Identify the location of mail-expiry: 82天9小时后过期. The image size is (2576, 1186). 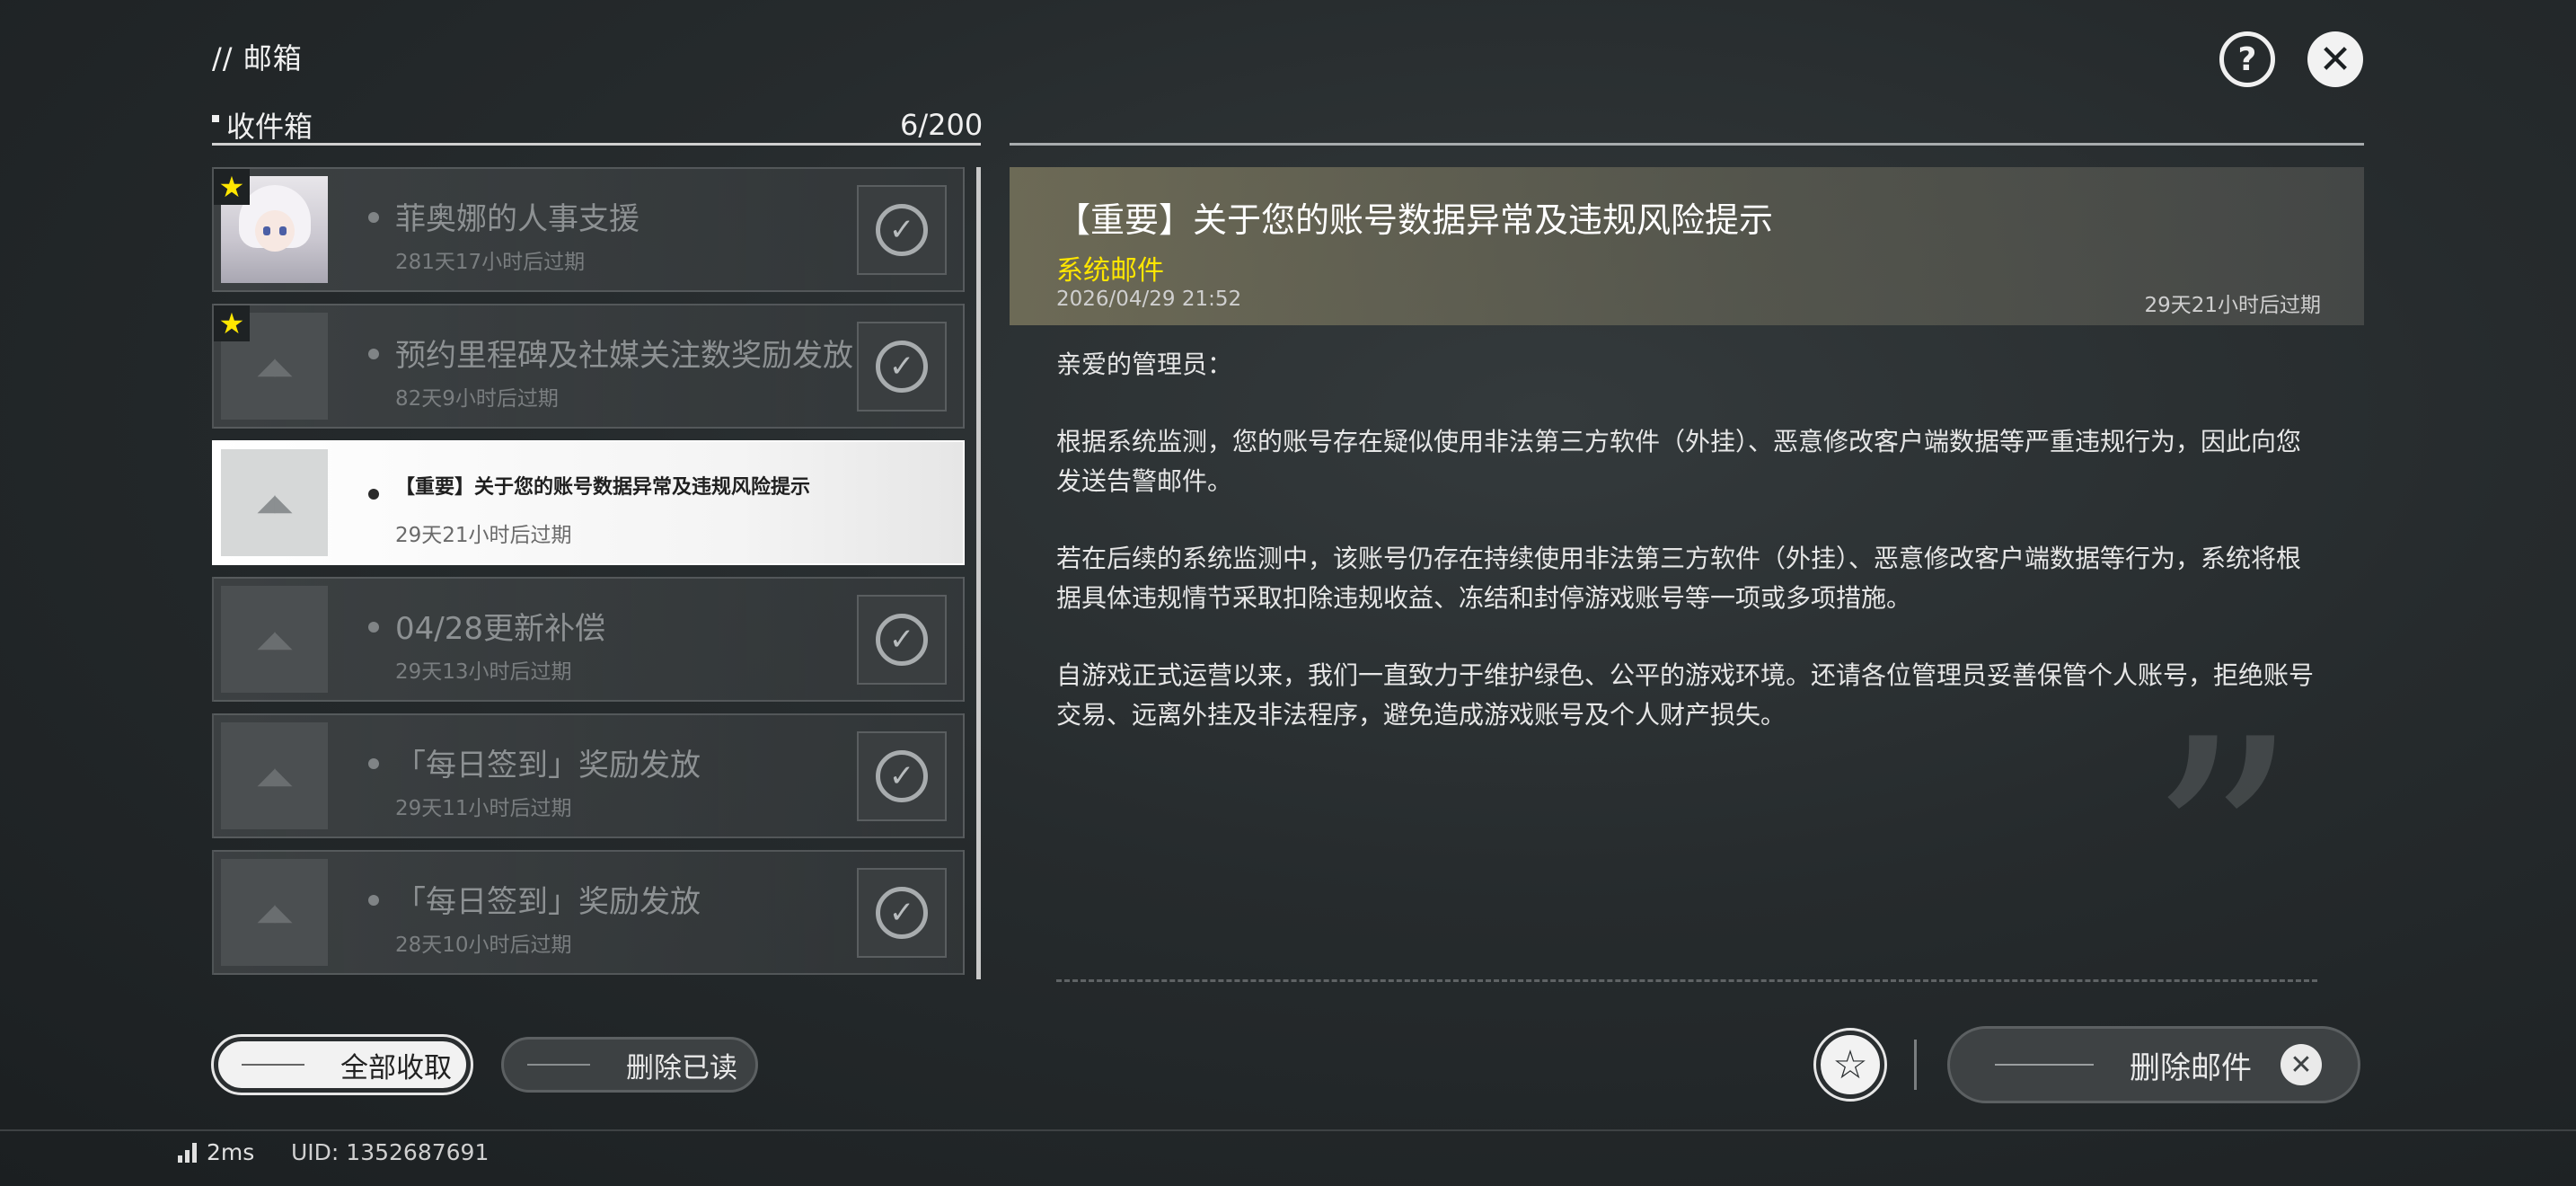
(477, 399).